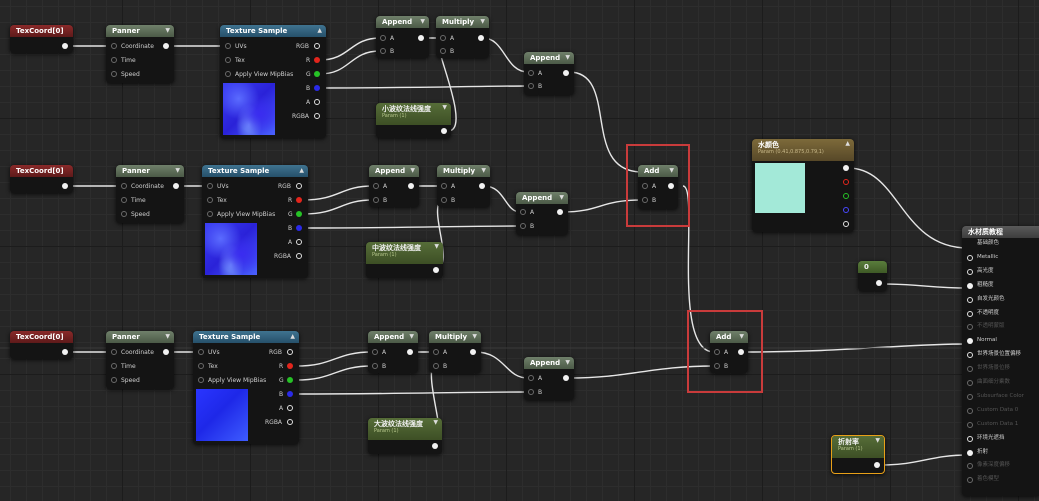  I want to click on refraction-param-node: 折射率 ▼ Param (1), so click(858, 454).